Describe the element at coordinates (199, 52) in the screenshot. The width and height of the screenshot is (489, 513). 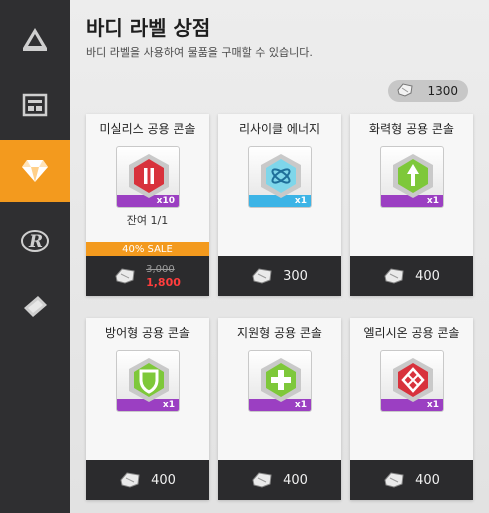
I see `page-subtitle: 바디 라벨을 사용하여 물품을 구매할 수 있습니다.` at that location.